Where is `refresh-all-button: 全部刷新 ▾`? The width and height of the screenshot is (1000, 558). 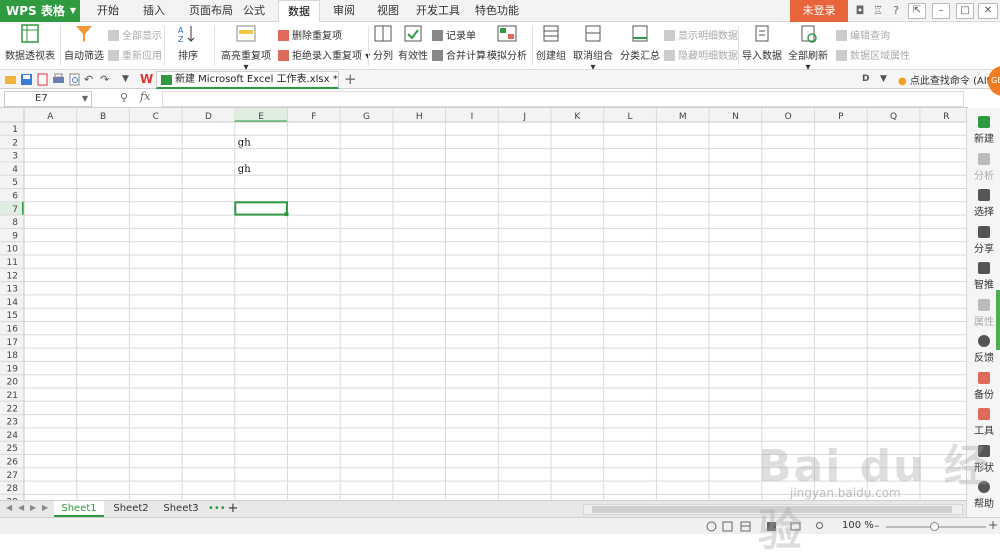 refresh-all-button: 全部刷新 ▾ is located at coordinates (808, 48).